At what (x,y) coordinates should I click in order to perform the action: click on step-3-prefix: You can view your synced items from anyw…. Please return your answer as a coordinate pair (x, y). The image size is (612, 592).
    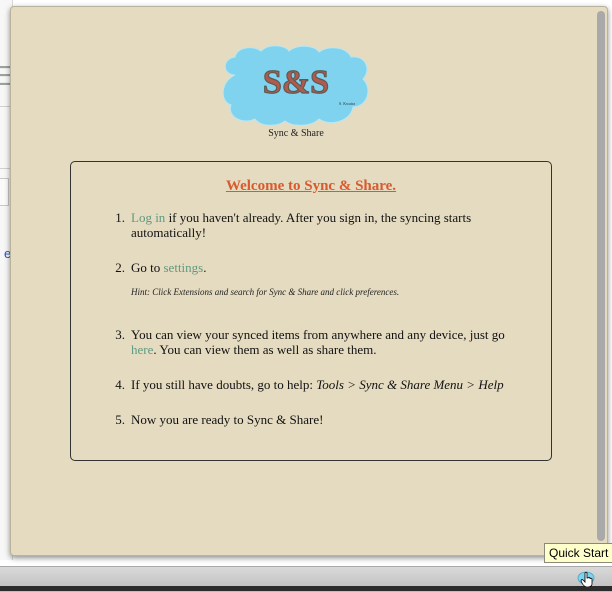
    Looking at the image, I should click on (318, 334).